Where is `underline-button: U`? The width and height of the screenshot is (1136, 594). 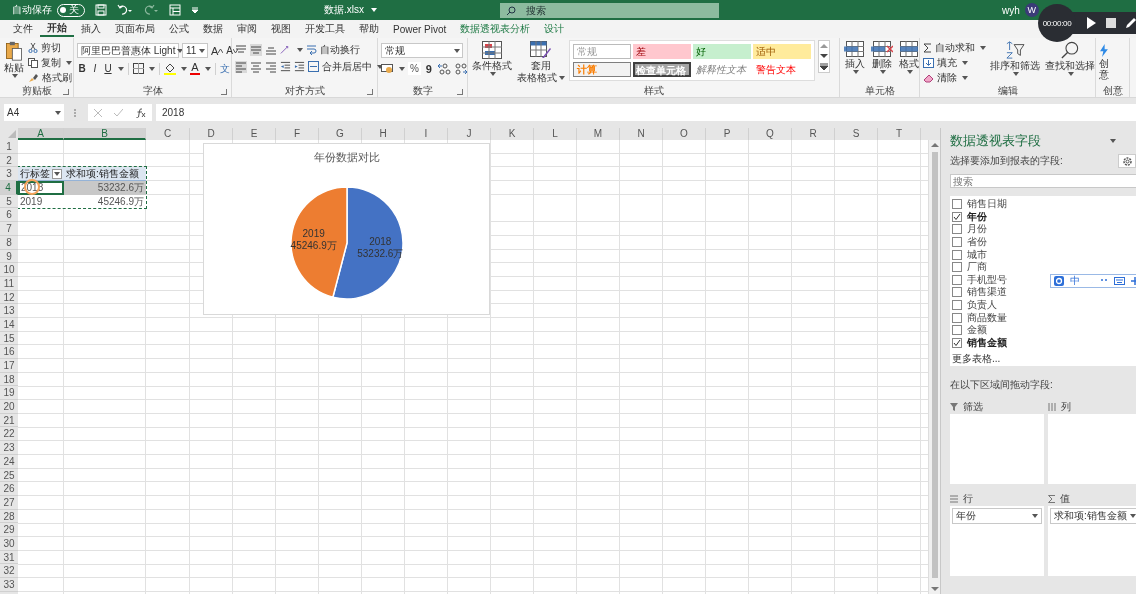
underline-button: U is located at coordinates (108, 68).